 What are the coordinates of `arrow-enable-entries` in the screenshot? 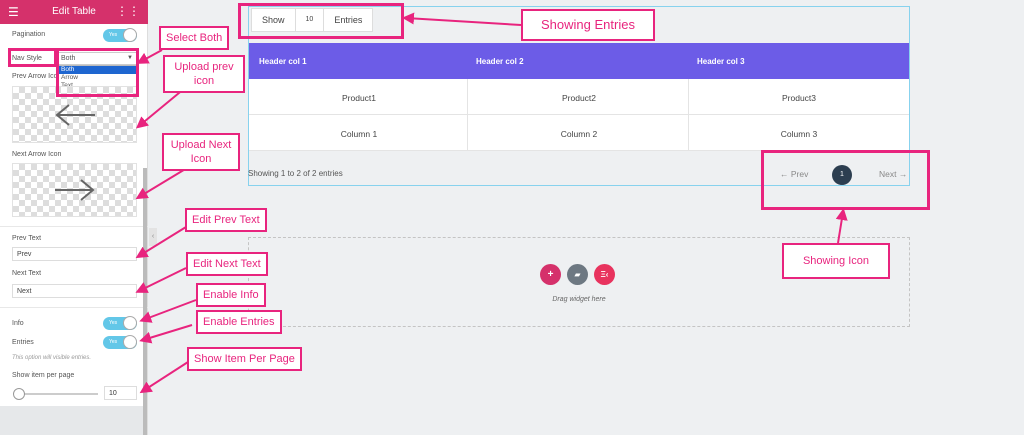 It's located at (166, 334).